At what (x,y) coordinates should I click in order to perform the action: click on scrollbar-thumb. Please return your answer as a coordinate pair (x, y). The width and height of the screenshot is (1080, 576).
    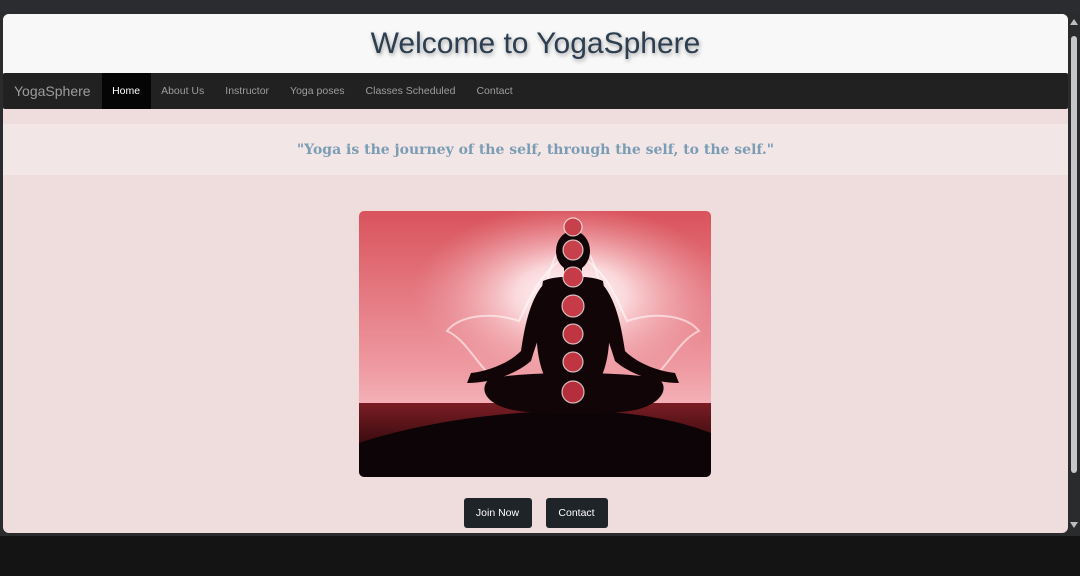
    Looking at the image, I should click on (1074, 254).